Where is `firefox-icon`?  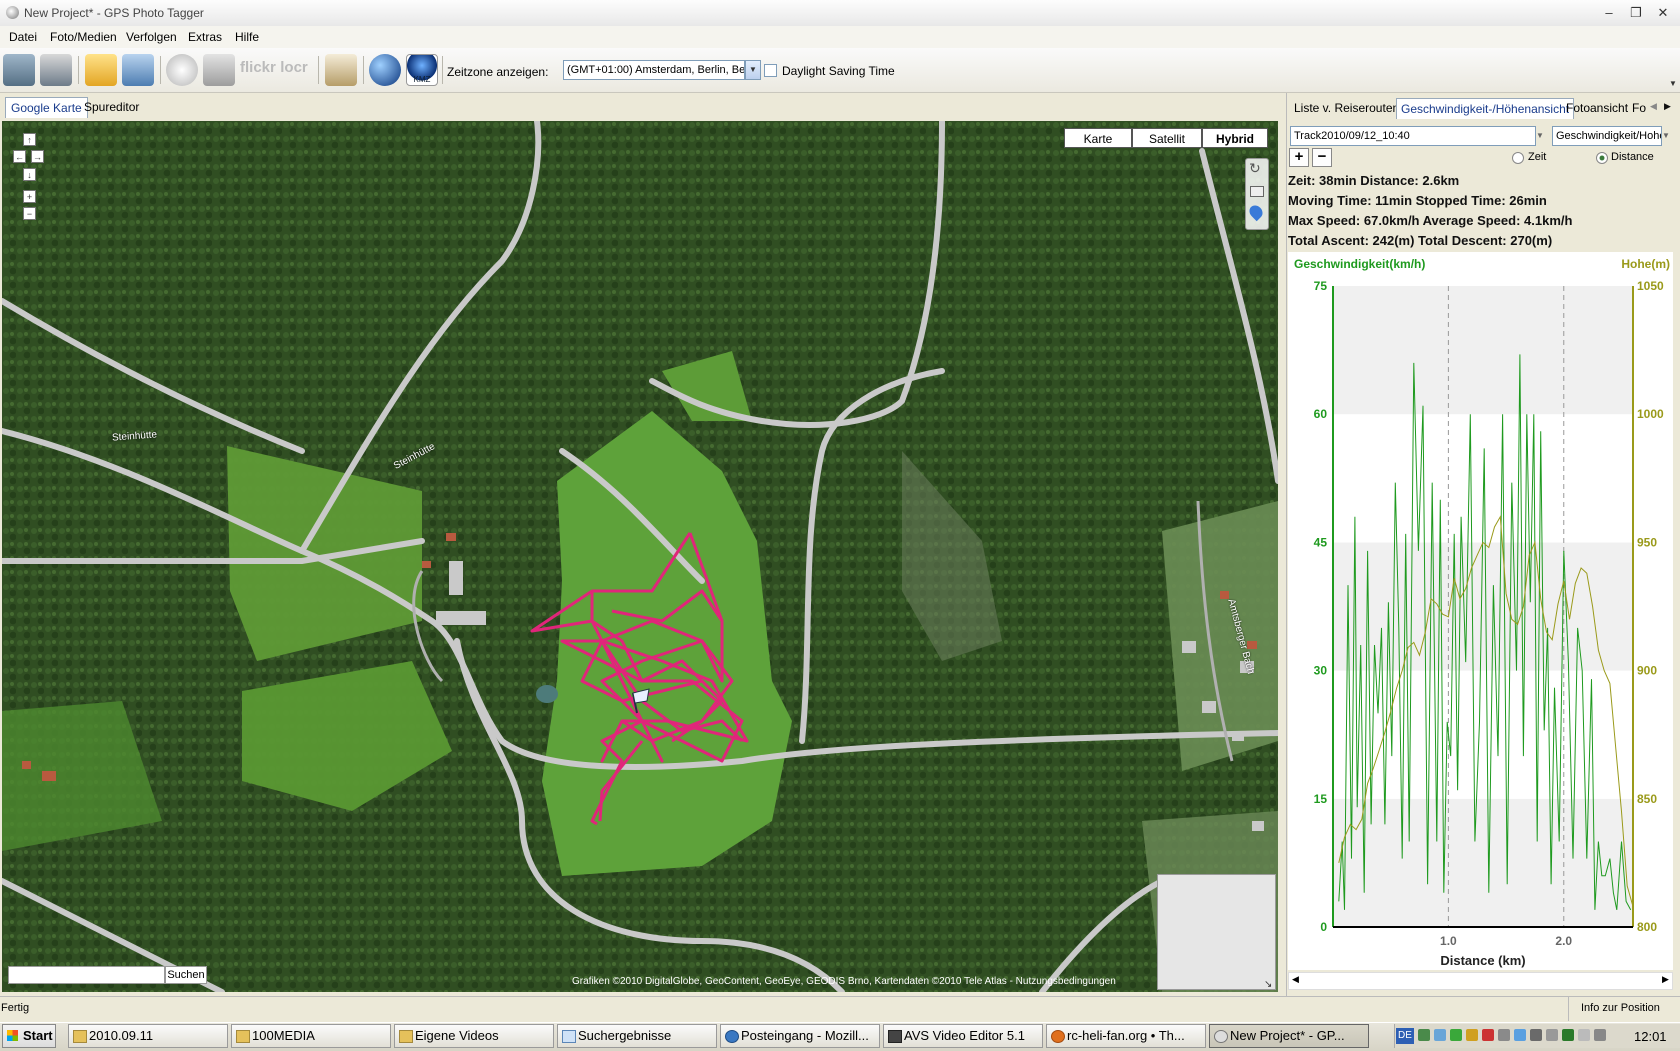
firefox-icon is located at coordinates (1058, 1036).